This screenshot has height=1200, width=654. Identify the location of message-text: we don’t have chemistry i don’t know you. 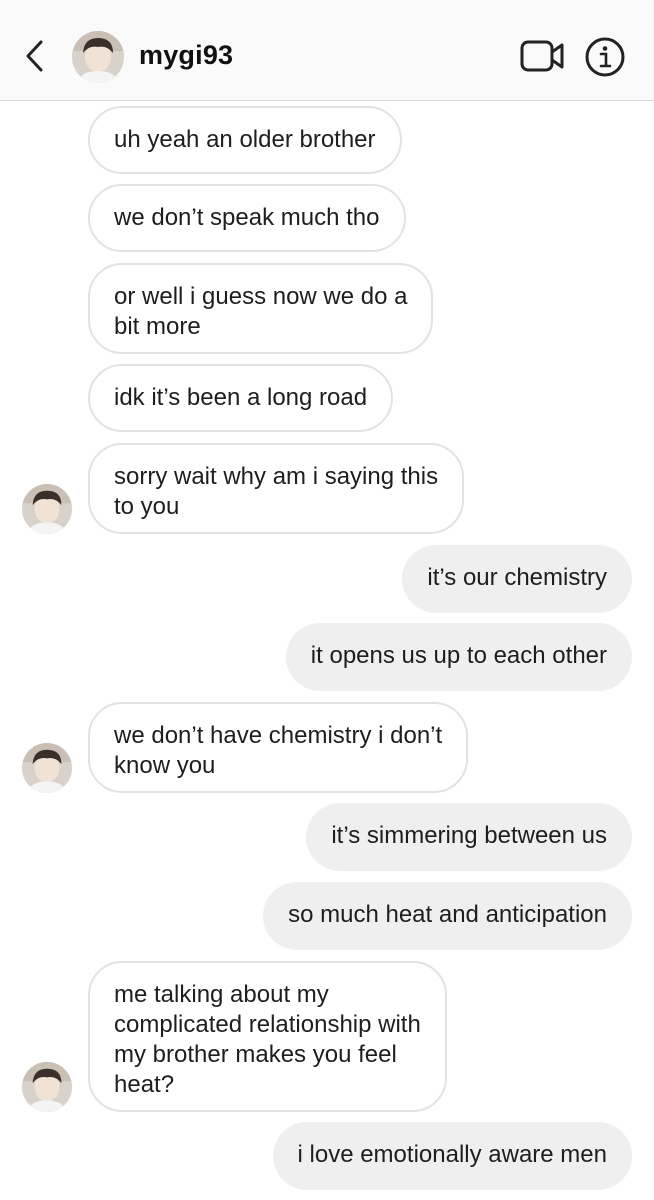
(278, 750).